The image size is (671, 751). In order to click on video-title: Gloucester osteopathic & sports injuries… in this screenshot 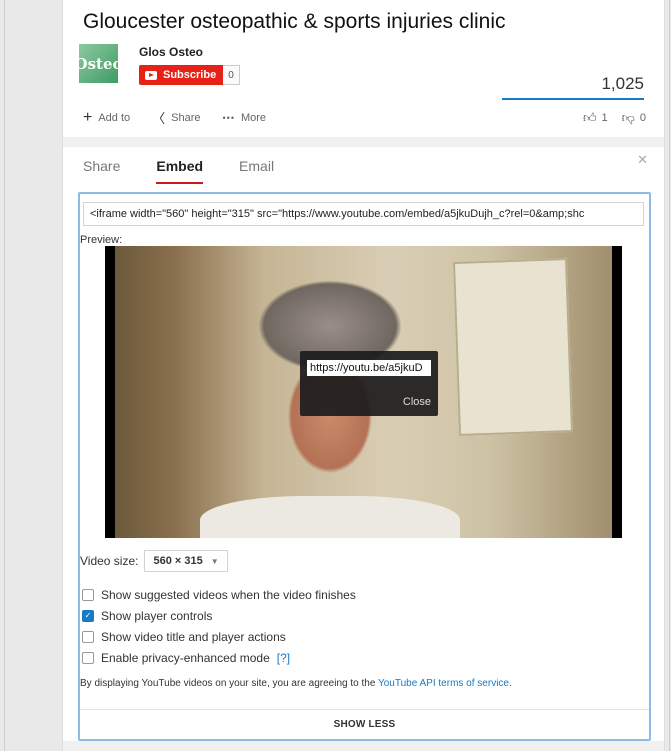, I will do `click(294, 21)`.